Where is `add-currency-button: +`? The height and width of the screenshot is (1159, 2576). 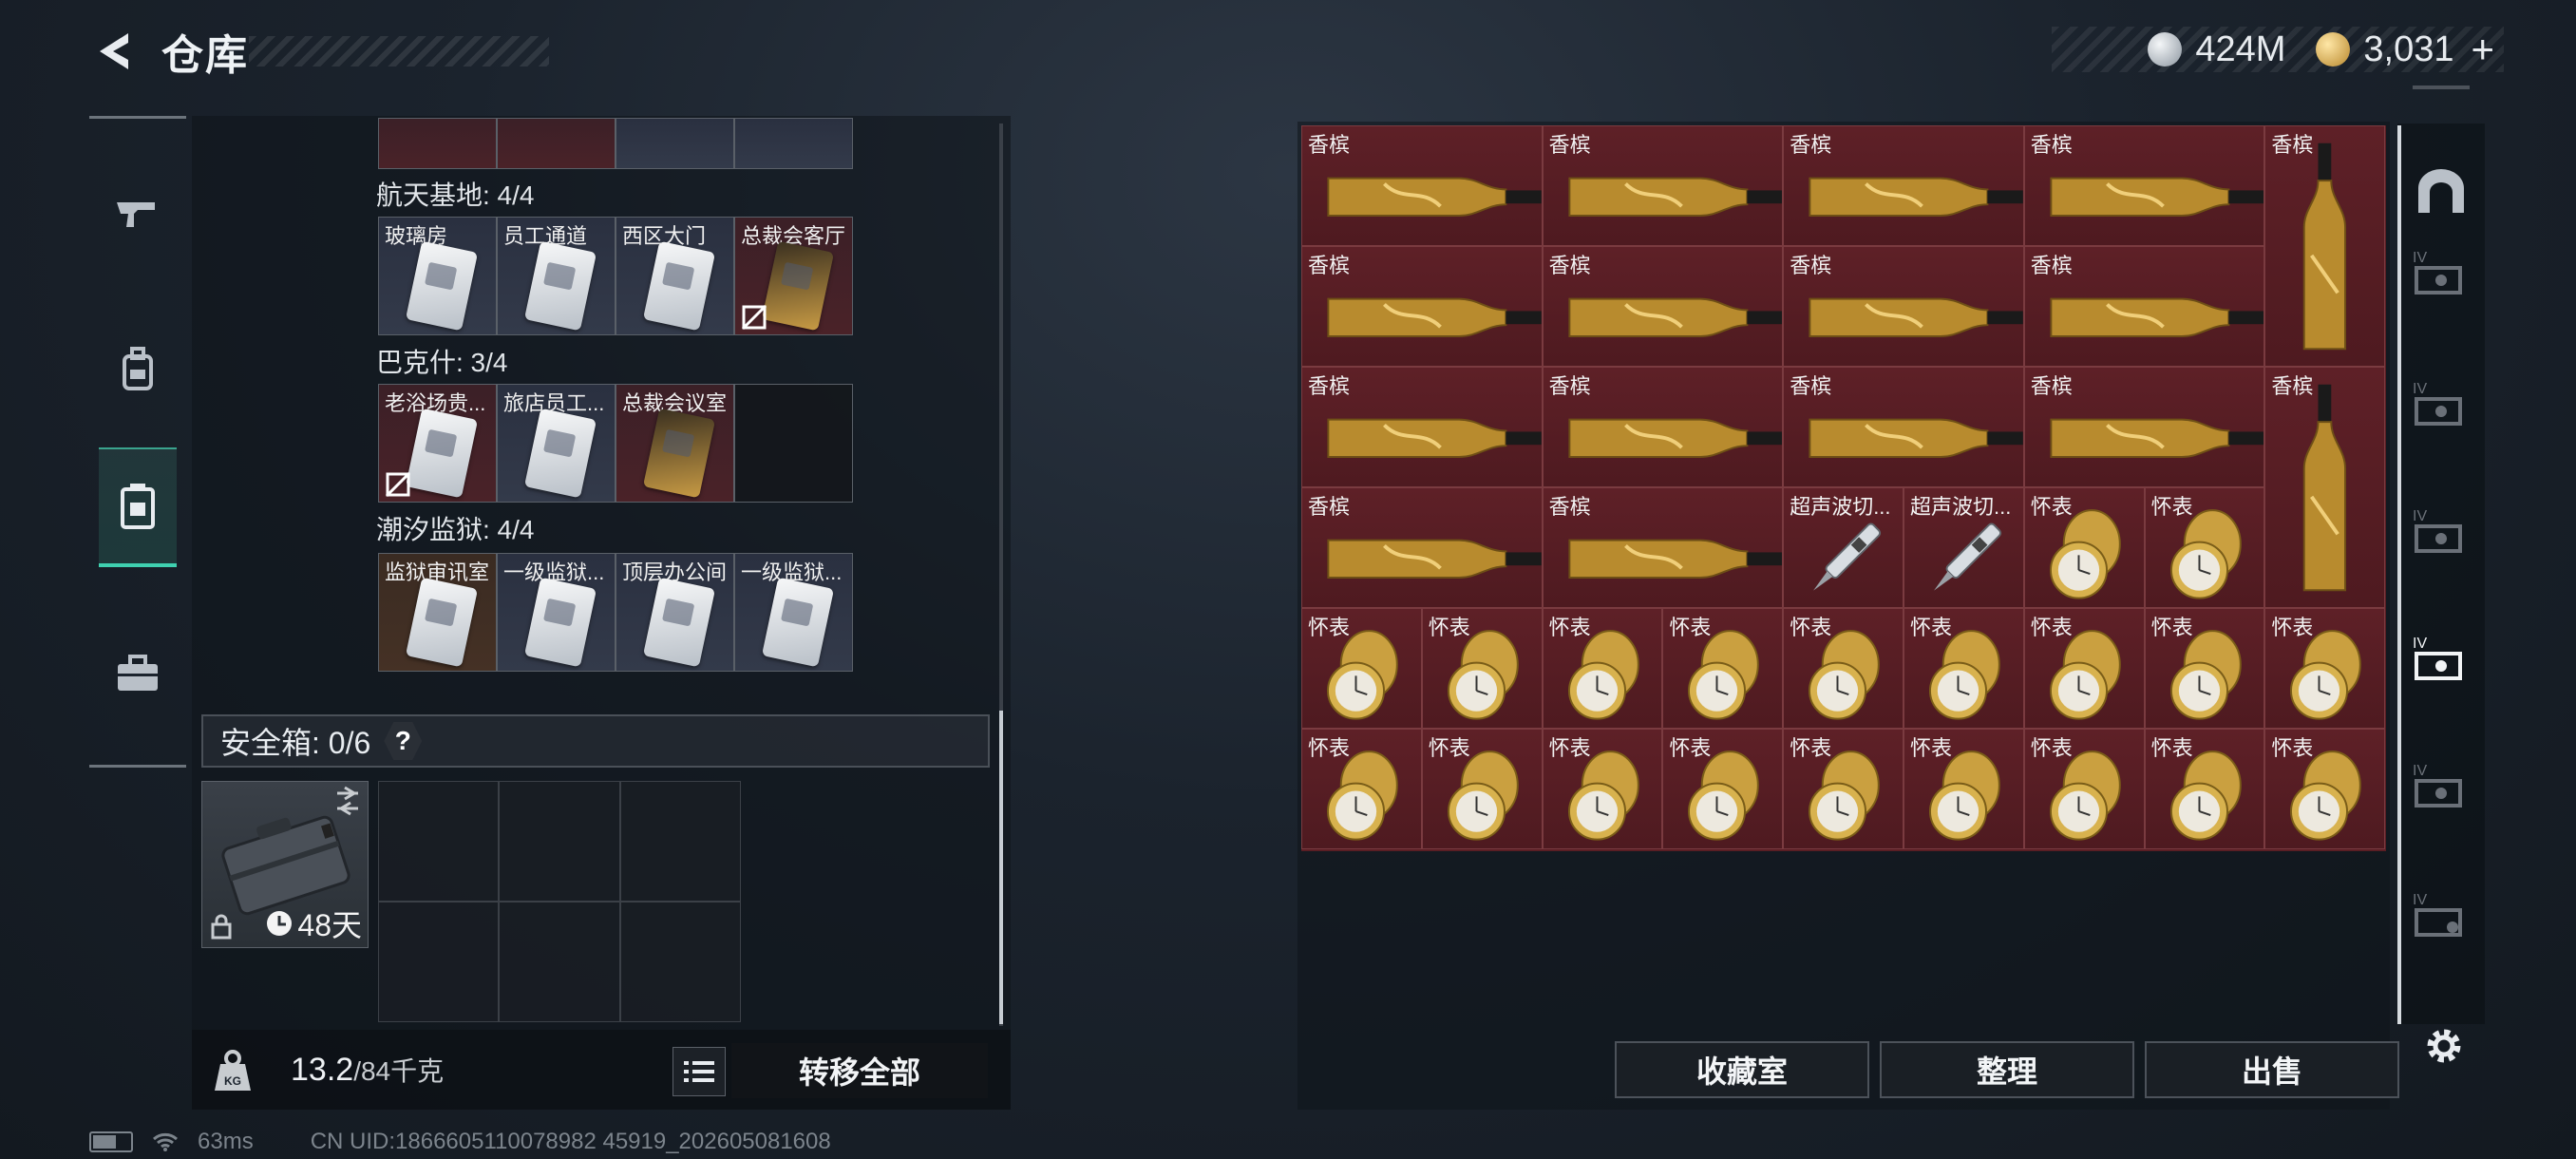
add-currency-button: + is located at coordinates (2482, 49).